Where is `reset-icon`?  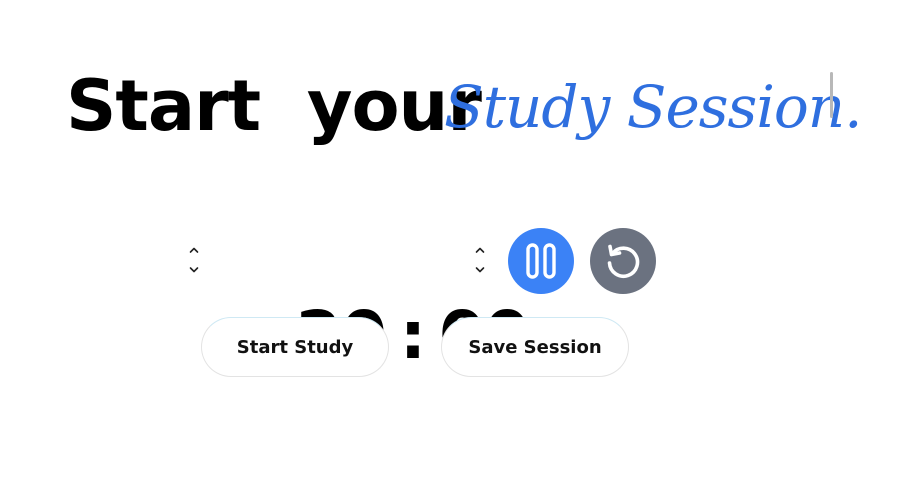 reset-icon is located at coordinates (623, 261).